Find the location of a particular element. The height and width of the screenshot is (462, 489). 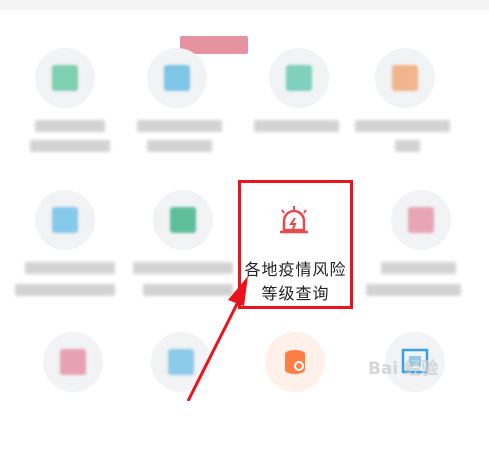

alarm-siren-icon is located at coordinates (294, 220).